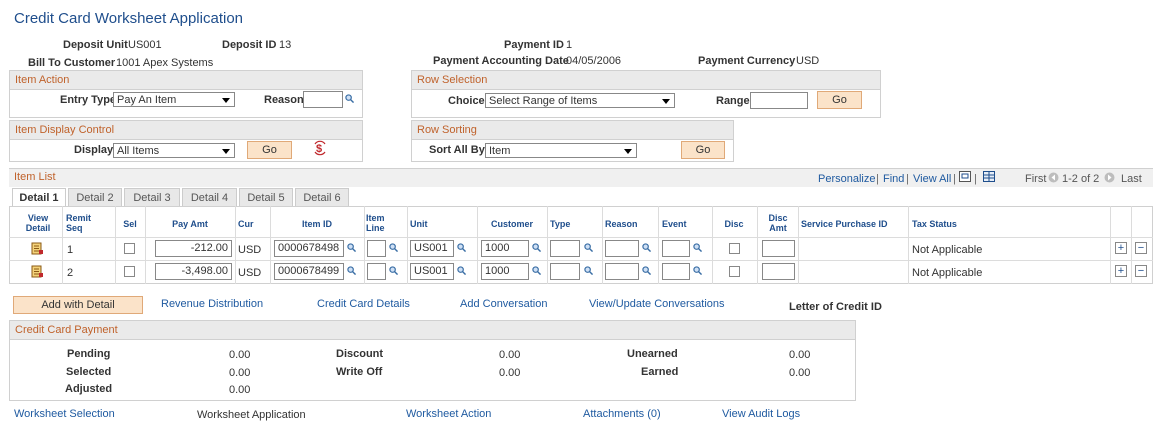  What do you see at coordinates (322, 197) in the screenshot?
I see `tab-detail-6: Detail 6` at bounding box center [322, 197].